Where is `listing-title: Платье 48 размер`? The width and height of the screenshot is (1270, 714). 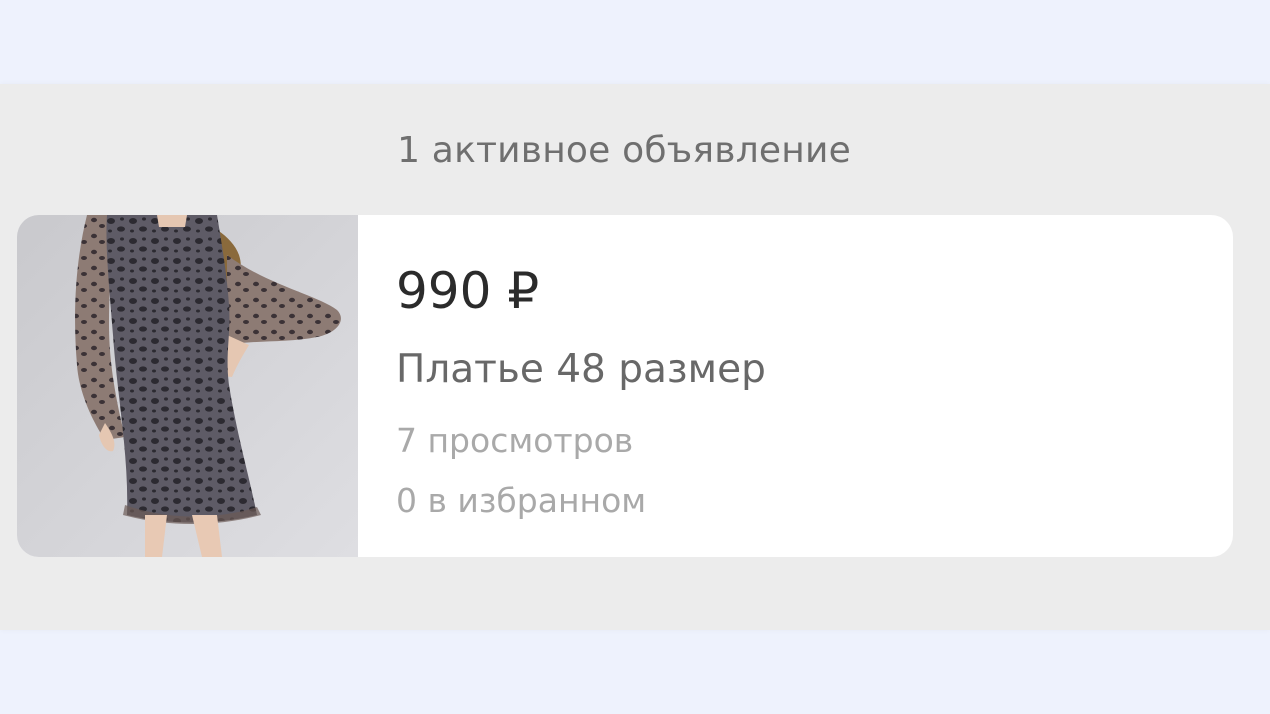 listing-title: Платье 48 размер is located at coordinates (581, 370).